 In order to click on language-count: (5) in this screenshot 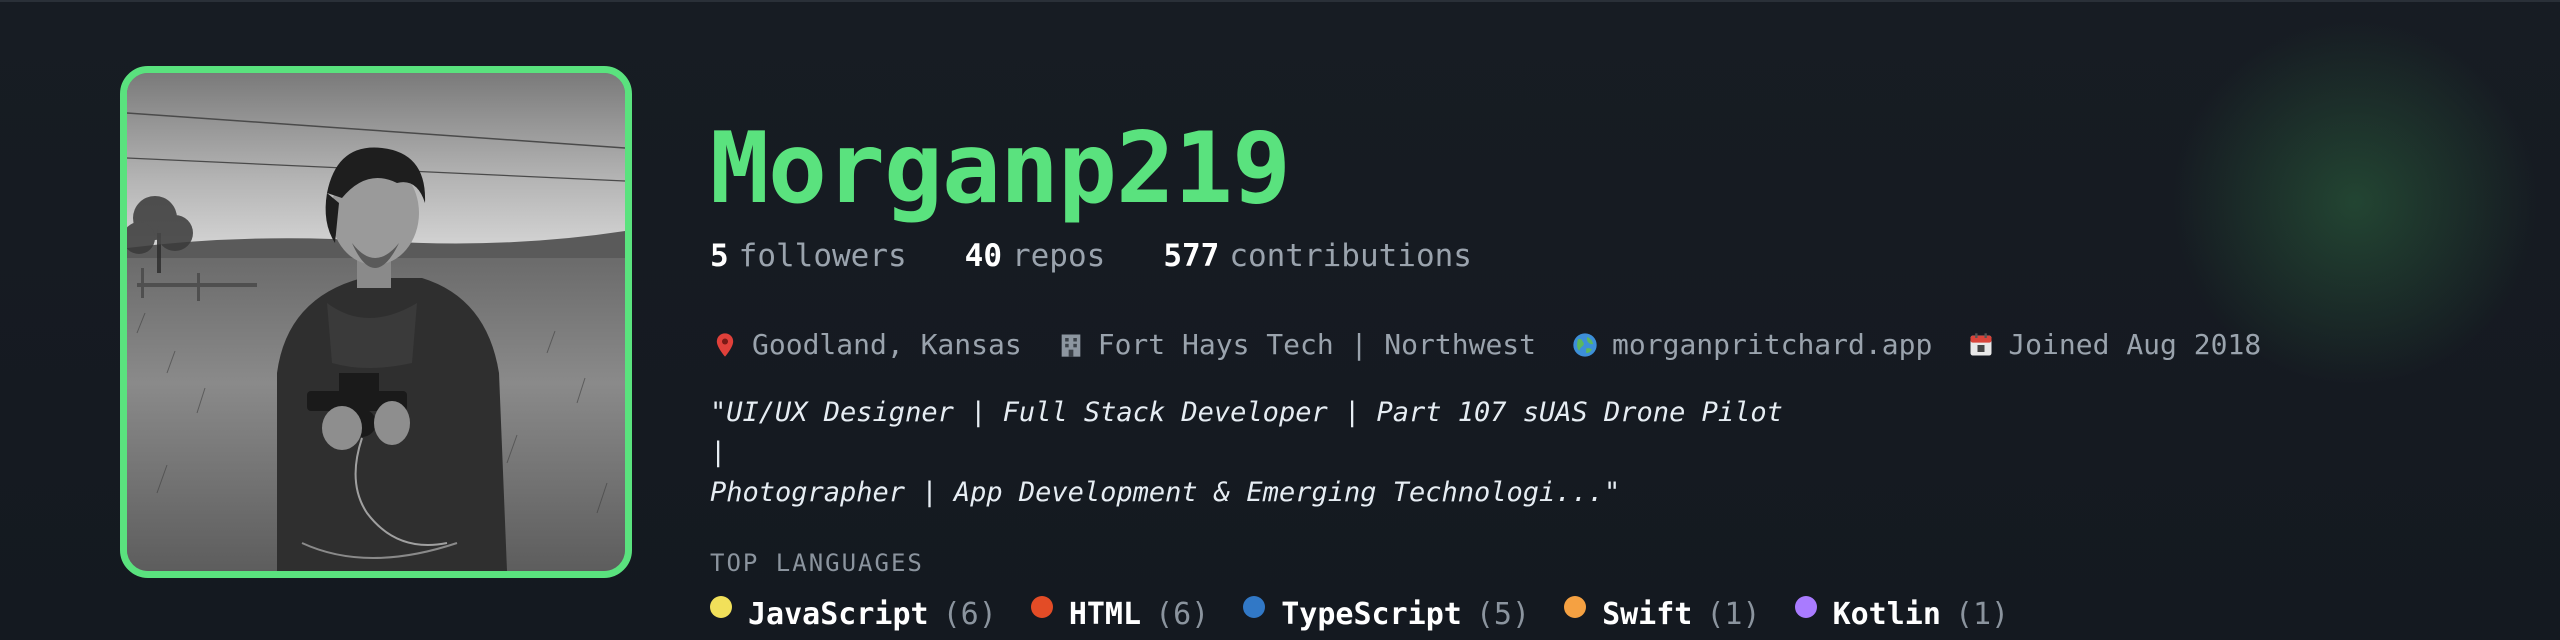, I will do `click(1503, 614)`.